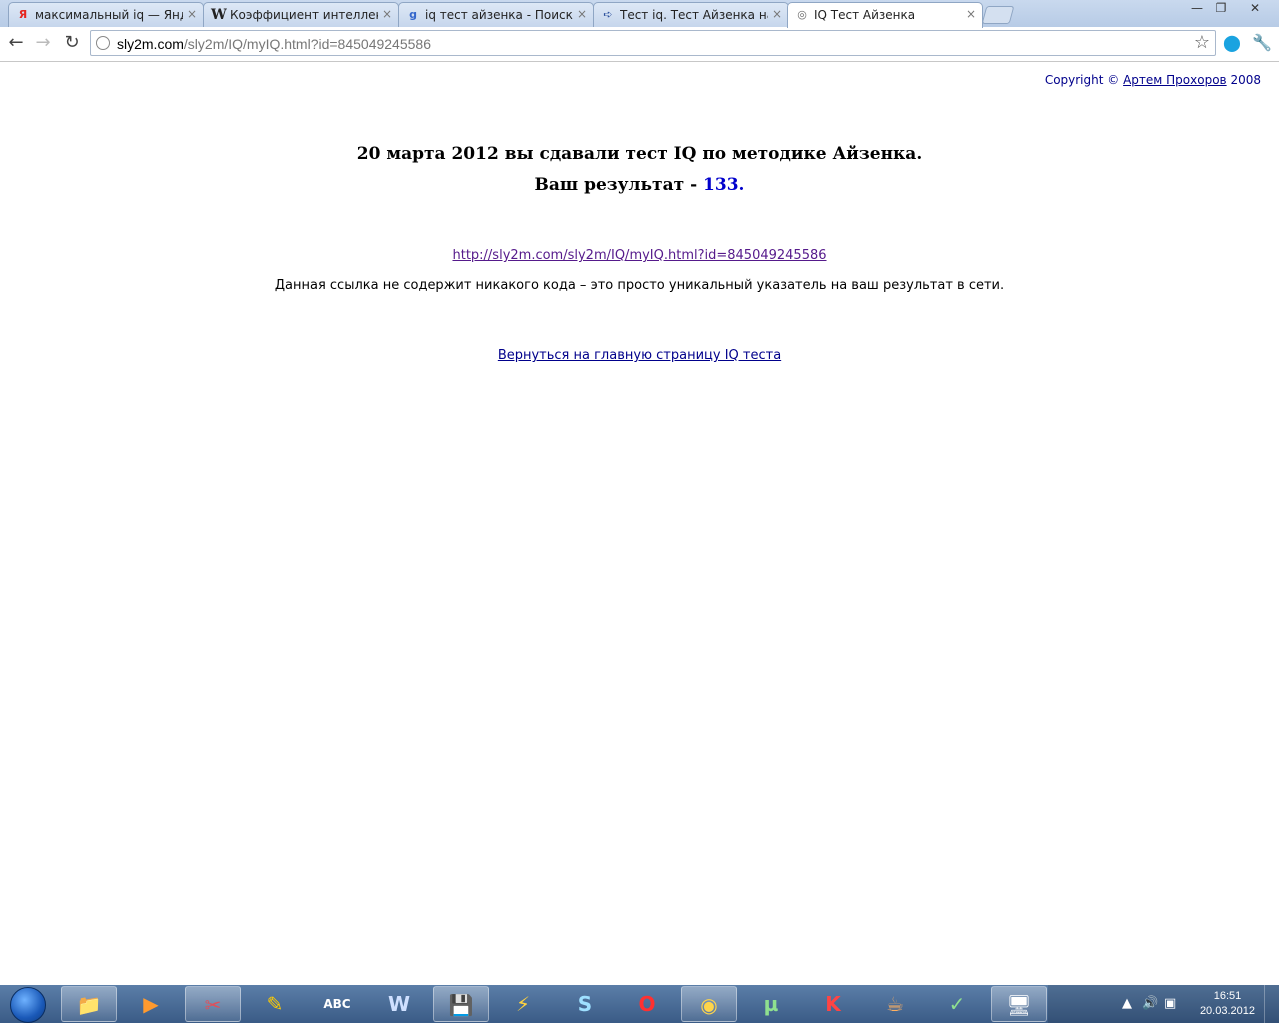 The height and width of the screenshot is (1023, 1279). Describe the element at coordinates (23, 14) in the screenshot. I see `yandex-icon: Я` at that location.